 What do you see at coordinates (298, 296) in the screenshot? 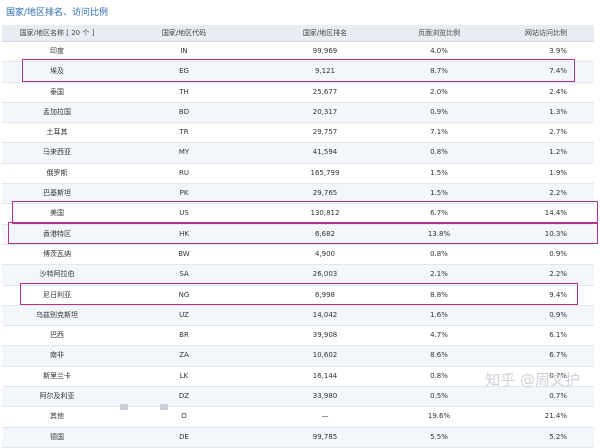
I see `table-row: 尼日利亚 NG 6,998 8.8% 9.4%` at bounding box center [298, 296].